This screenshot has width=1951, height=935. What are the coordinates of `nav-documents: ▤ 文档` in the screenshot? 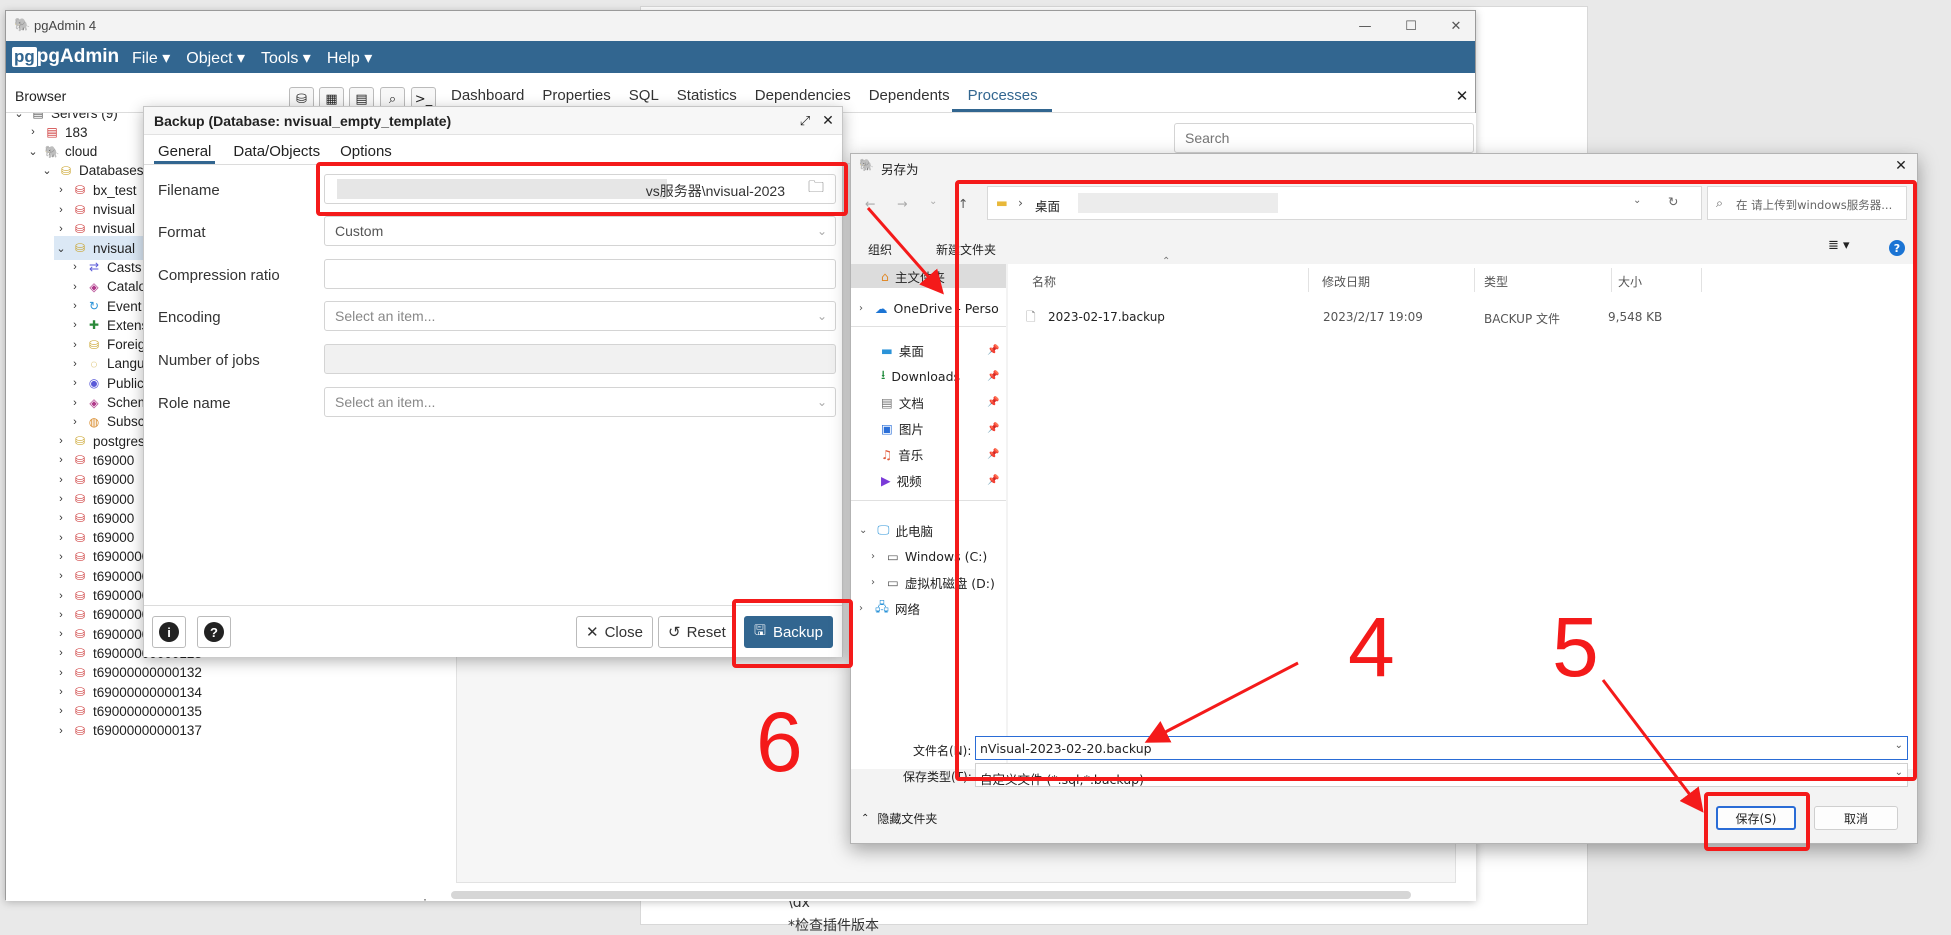 It's located at (902, 402).